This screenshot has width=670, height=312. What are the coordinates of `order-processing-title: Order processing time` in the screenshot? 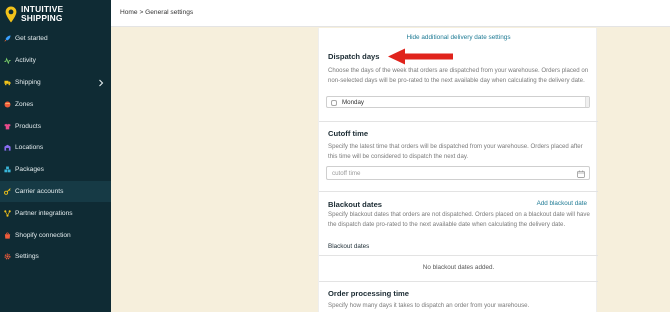 It's located at (369, 293).